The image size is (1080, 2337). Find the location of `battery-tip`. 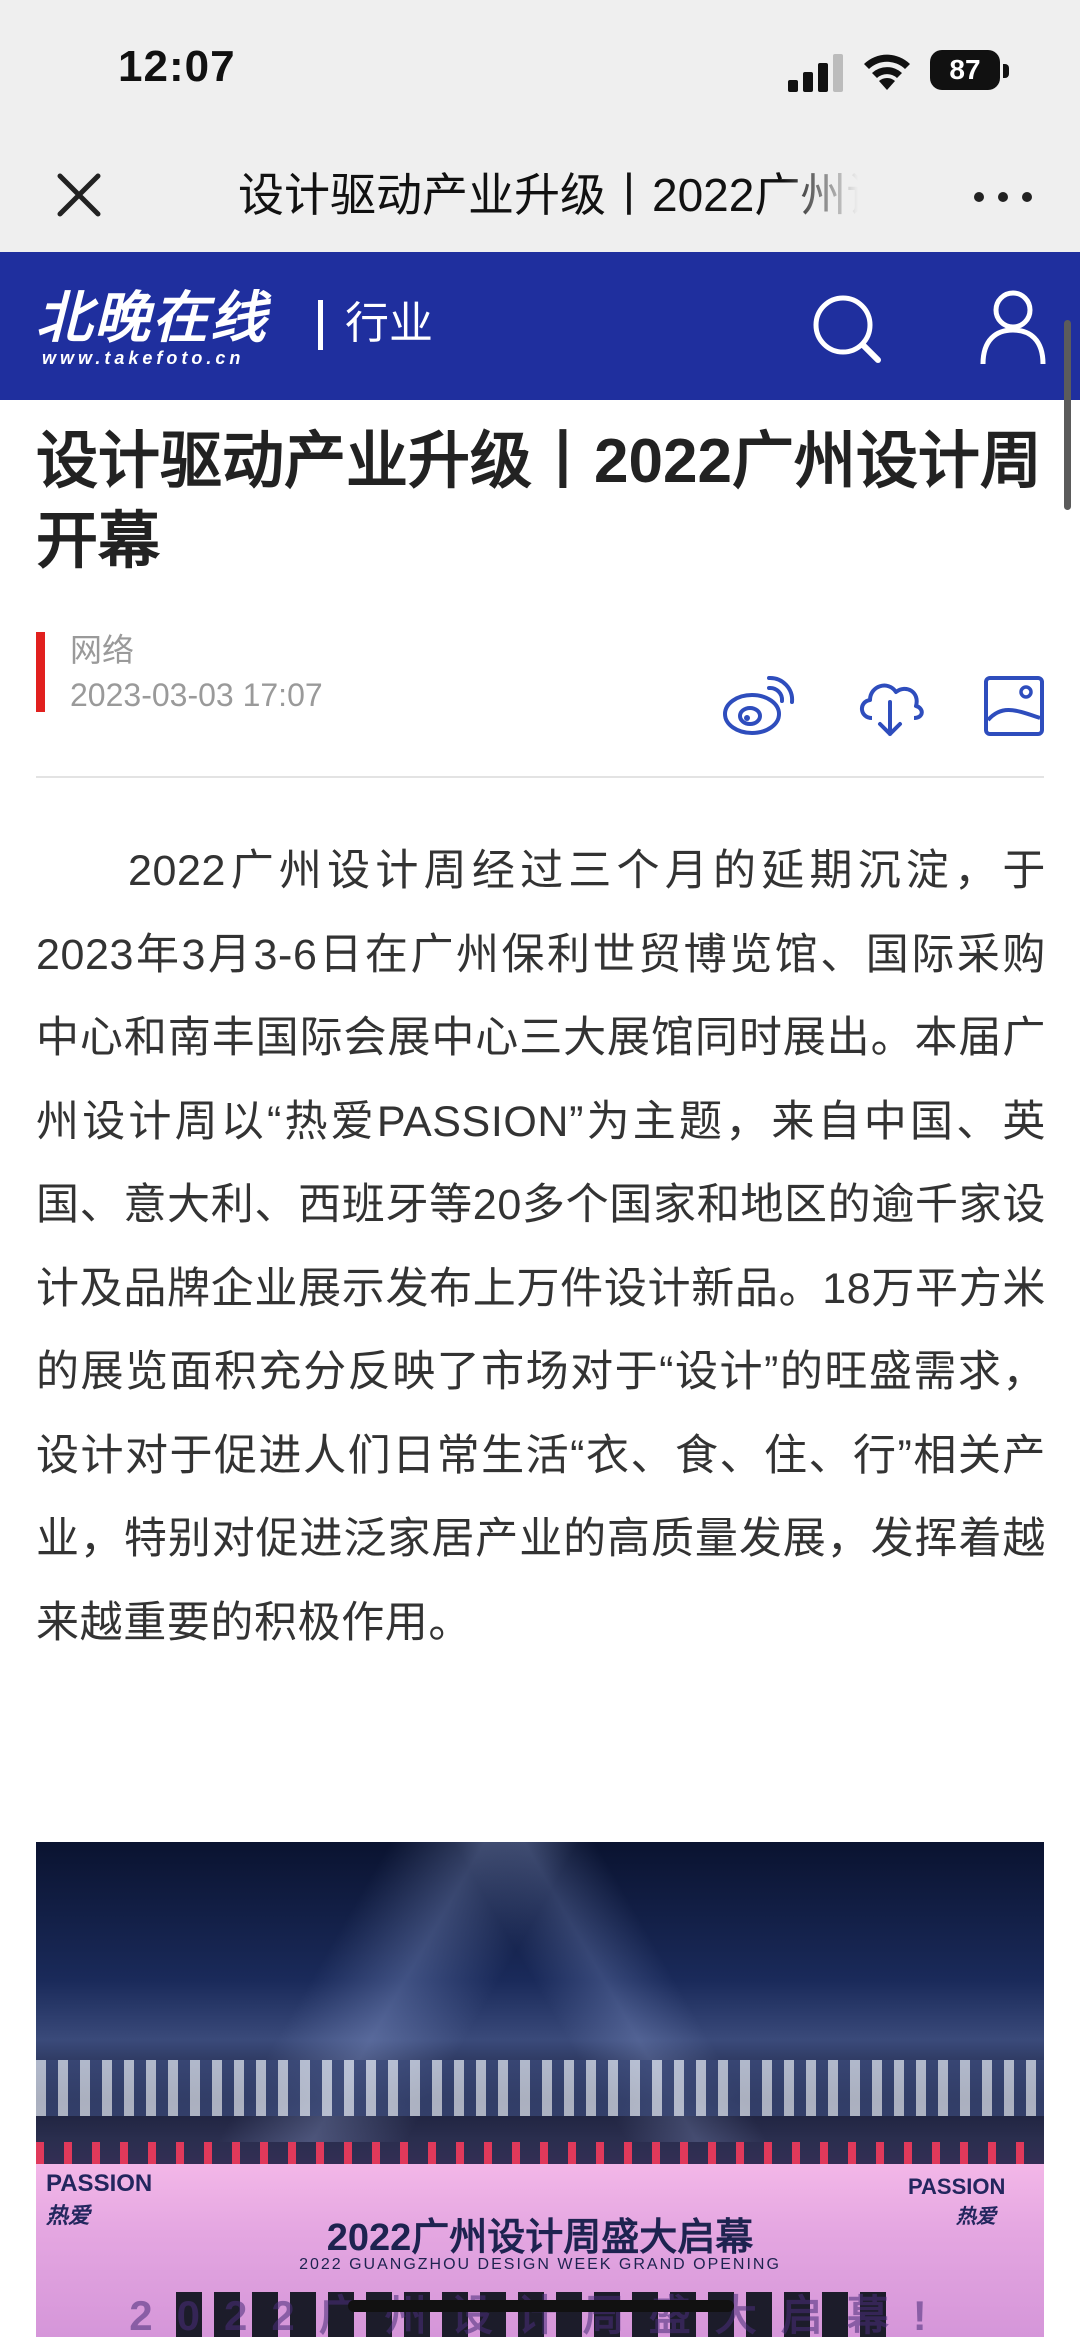

battery-tip is located at coordinates (1006, 71).